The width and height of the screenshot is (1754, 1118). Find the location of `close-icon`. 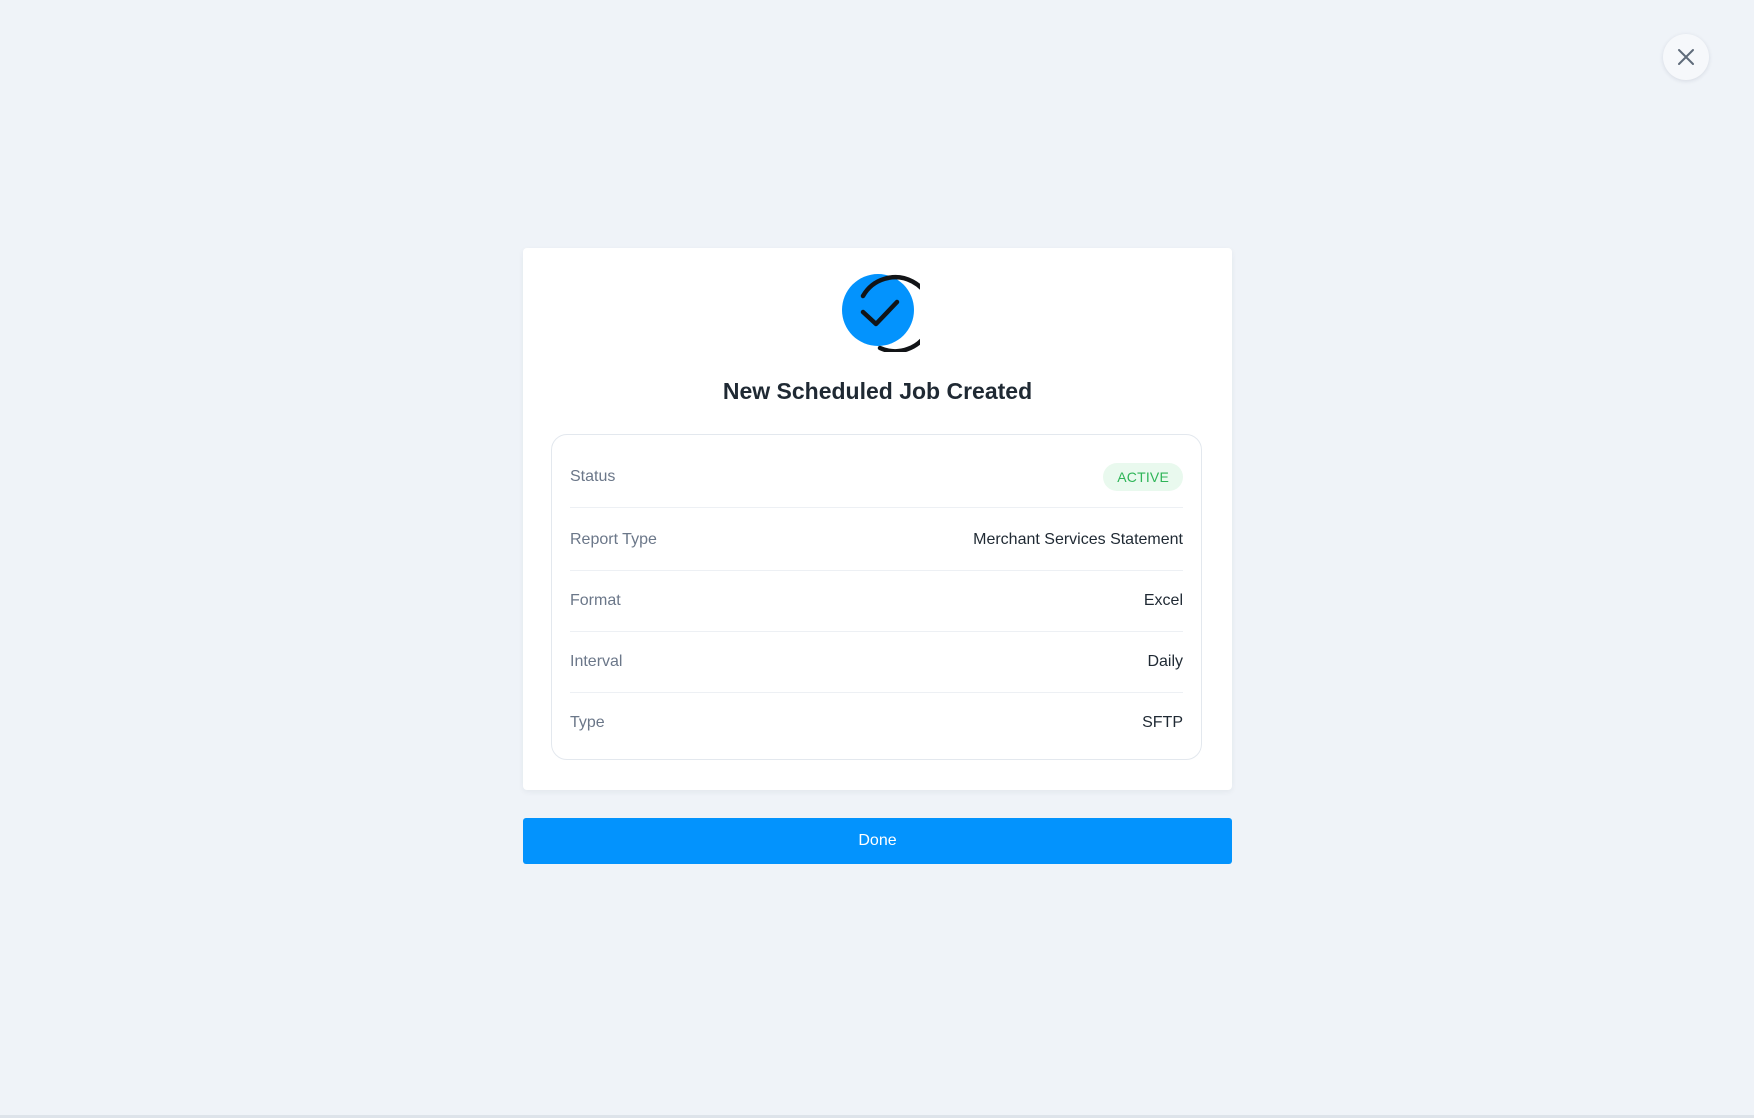

close-icon is located at coordinates (1686, 57).